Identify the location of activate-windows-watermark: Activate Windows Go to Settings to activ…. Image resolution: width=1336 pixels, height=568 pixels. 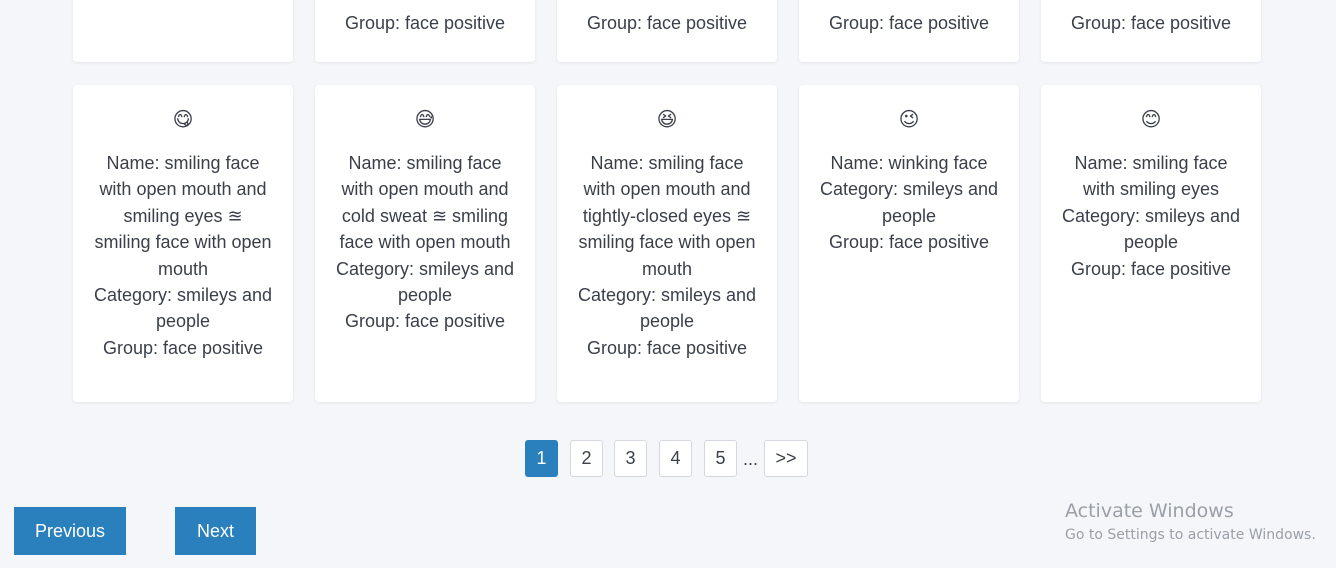
(1190, 522).